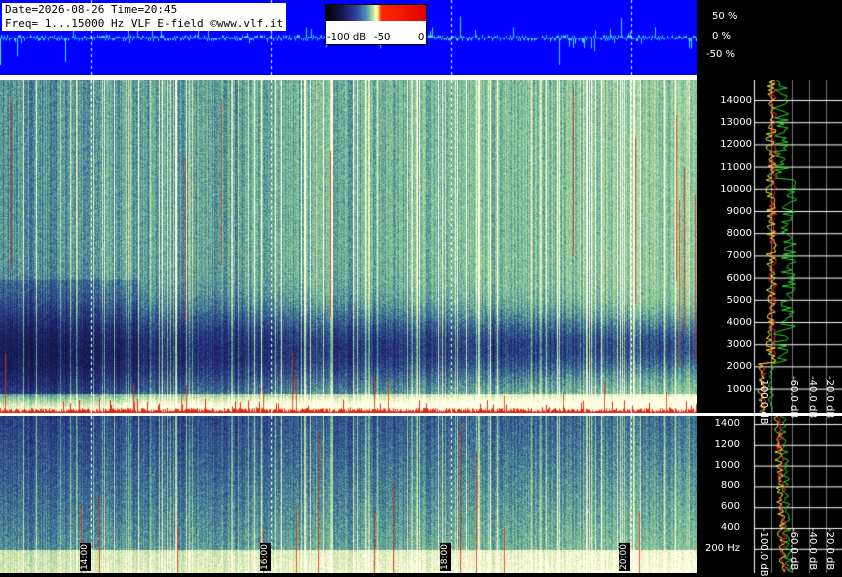  What do you see at coordinates (736, 145) in the screenshot?
I see `upper-freq-label: 12000` at bounding box center [736, 145].